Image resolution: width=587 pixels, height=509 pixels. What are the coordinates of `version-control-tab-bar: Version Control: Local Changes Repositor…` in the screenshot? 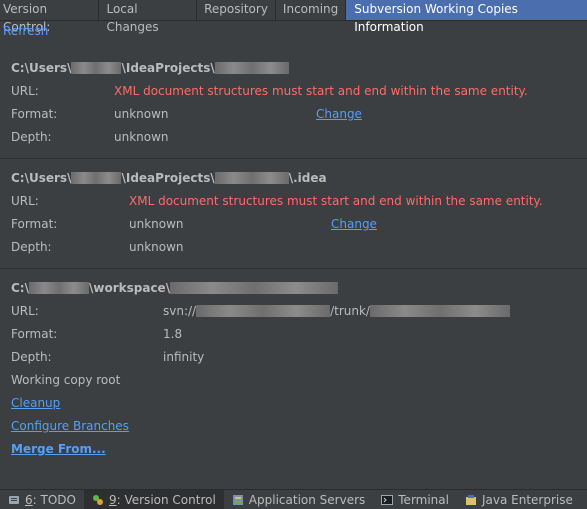 It's located at (293, 17).